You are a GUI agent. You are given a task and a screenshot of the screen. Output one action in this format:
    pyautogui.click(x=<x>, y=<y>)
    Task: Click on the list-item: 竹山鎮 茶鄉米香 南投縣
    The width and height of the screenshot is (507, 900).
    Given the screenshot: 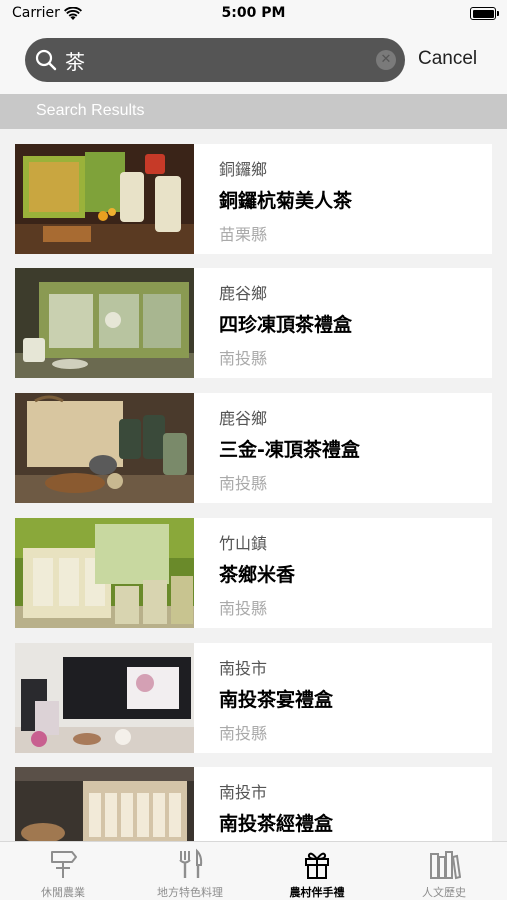 What is the action you would take?
    pyautogui.click(x=253, y=573)
    